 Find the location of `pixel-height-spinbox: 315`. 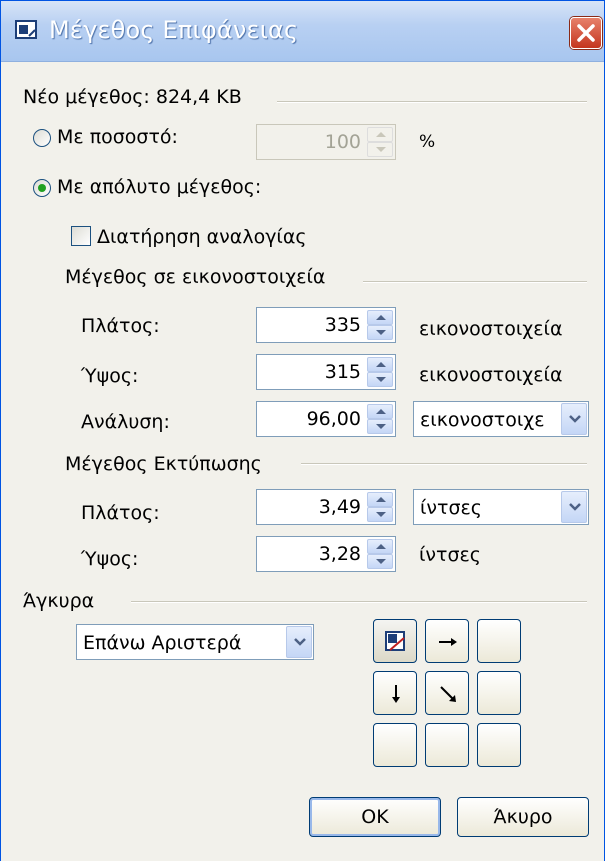

pixel-height-spinbox: 315 is located at coordinates (326, 372).